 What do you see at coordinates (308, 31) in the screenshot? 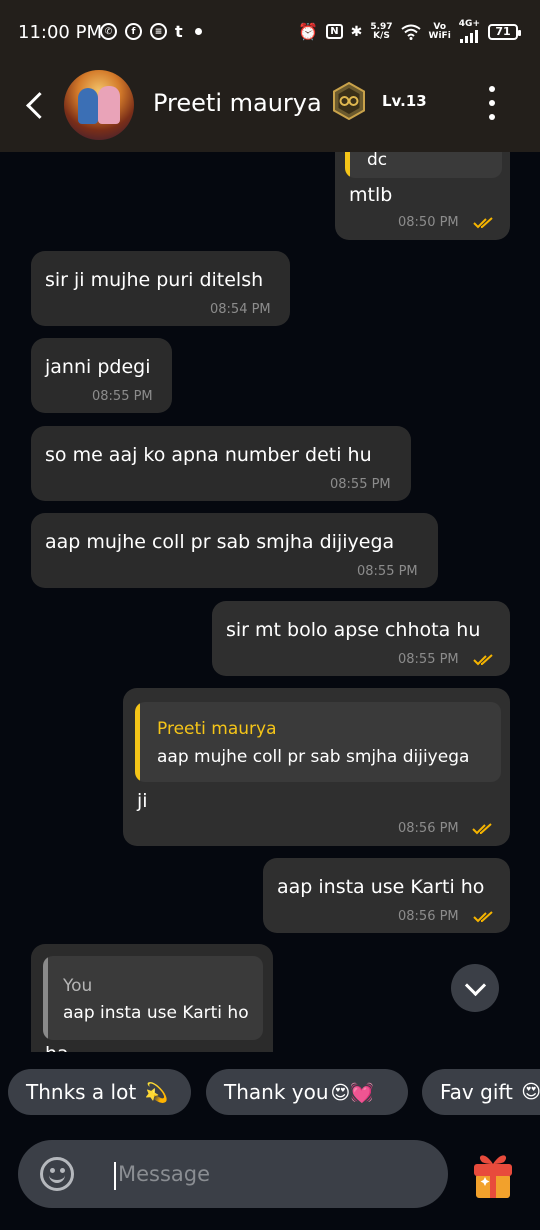
I see `alarm-icon: ⏰` at bounding box center [308, 31].